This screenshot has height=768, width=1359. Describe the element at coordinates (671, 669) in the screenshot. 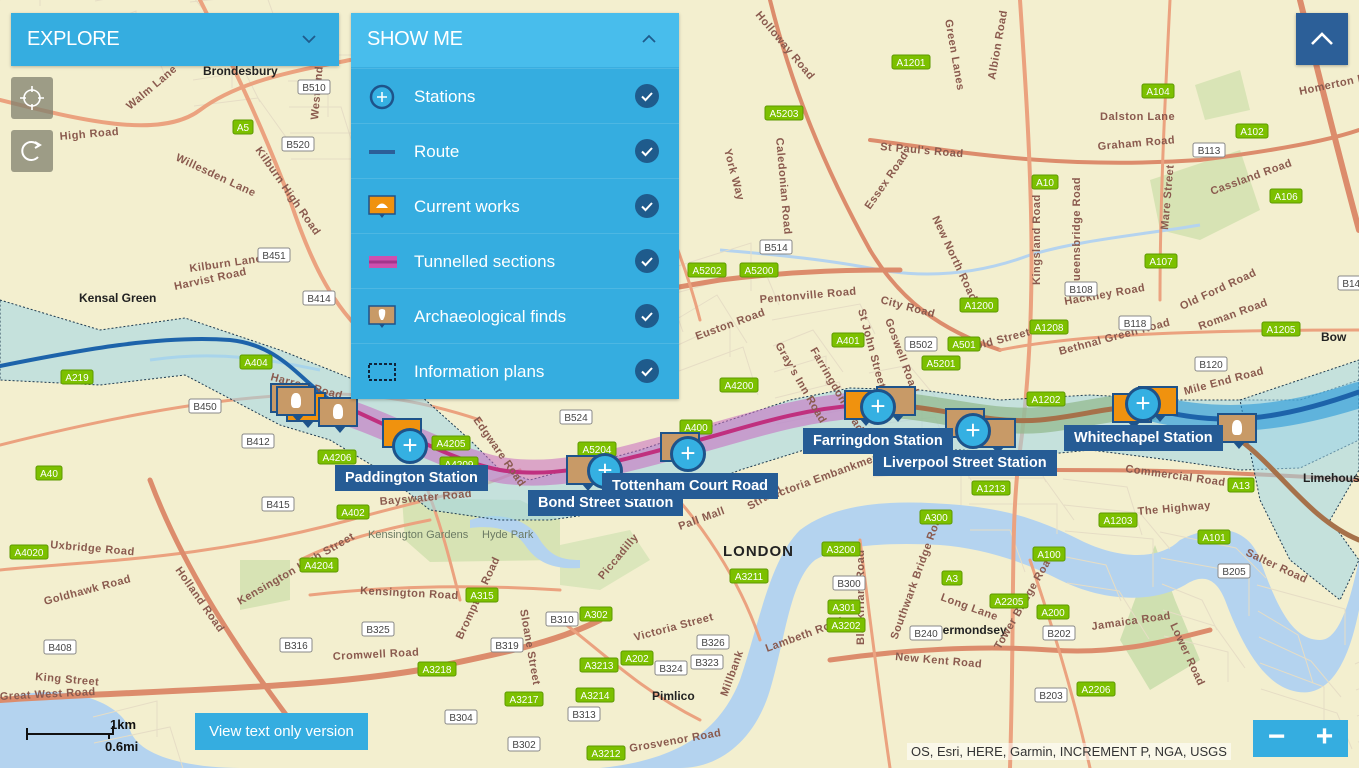

I see `svg-text: B324` at that location.